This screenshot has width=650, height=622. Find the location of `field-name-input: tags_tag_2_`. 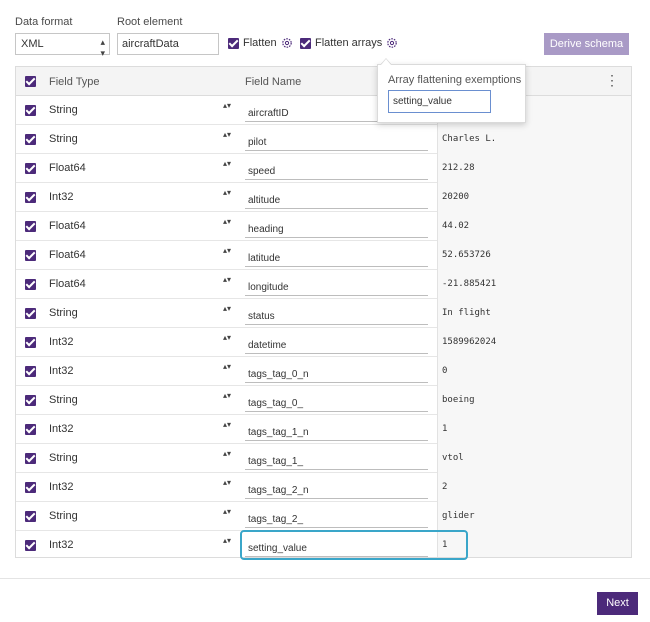

field-name-input: tags_tag_2_ is located at coordinates (336, 517).